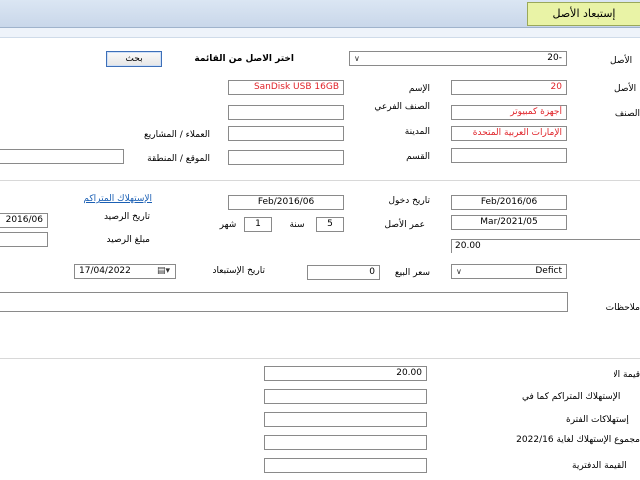 The height and width of the screenshot is (480, 640). Describe the element at coordinates (627, 114) in the screenshot. I see `class-label: الصنف` at that location.